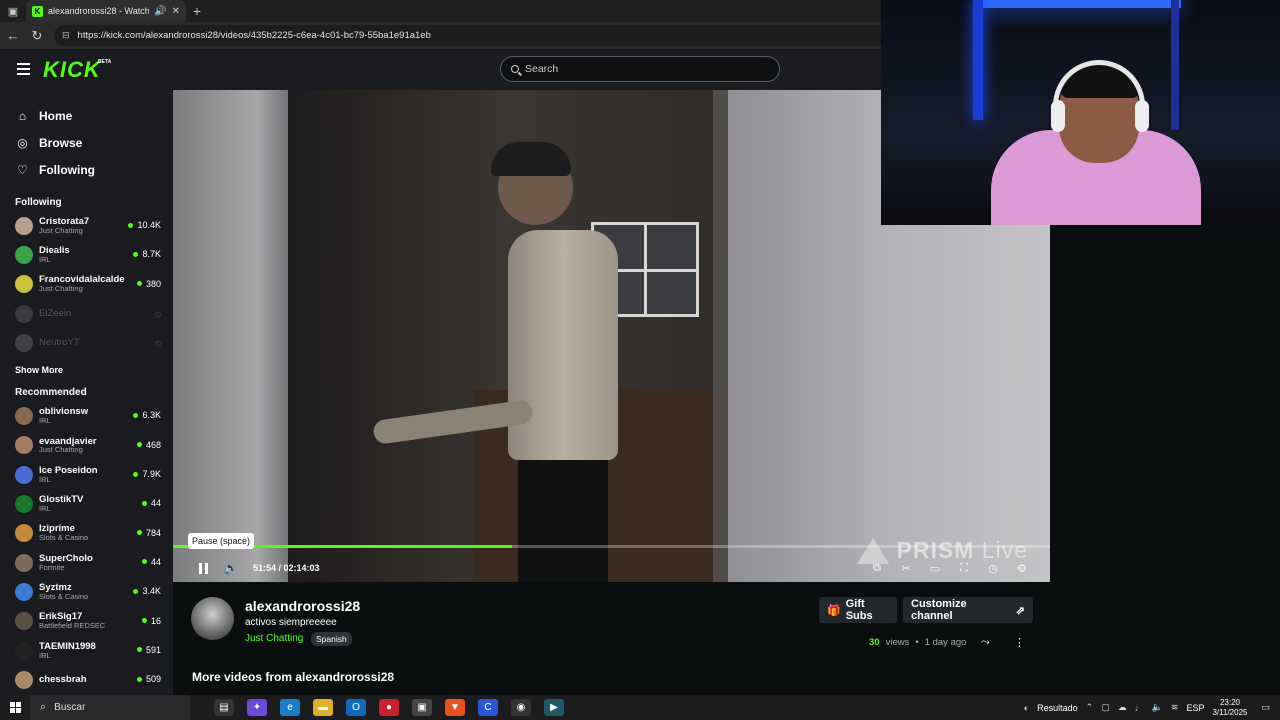 The image size is (1280, 720). I want to click on task-view-icon: ▤, so click(224, 707).